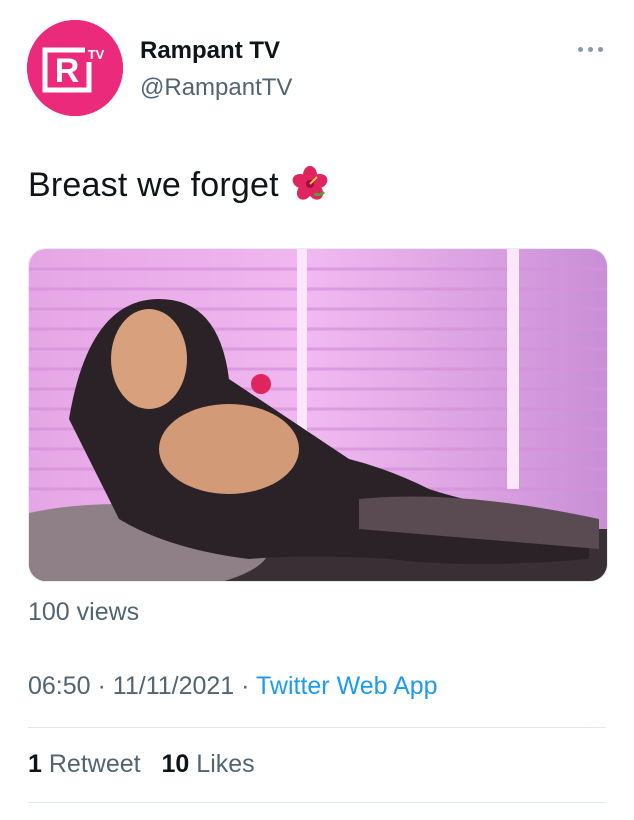  Describe the element at coordinates (216, 88) in the screenshot. I see `user-handle: @RampantTV` at that location.